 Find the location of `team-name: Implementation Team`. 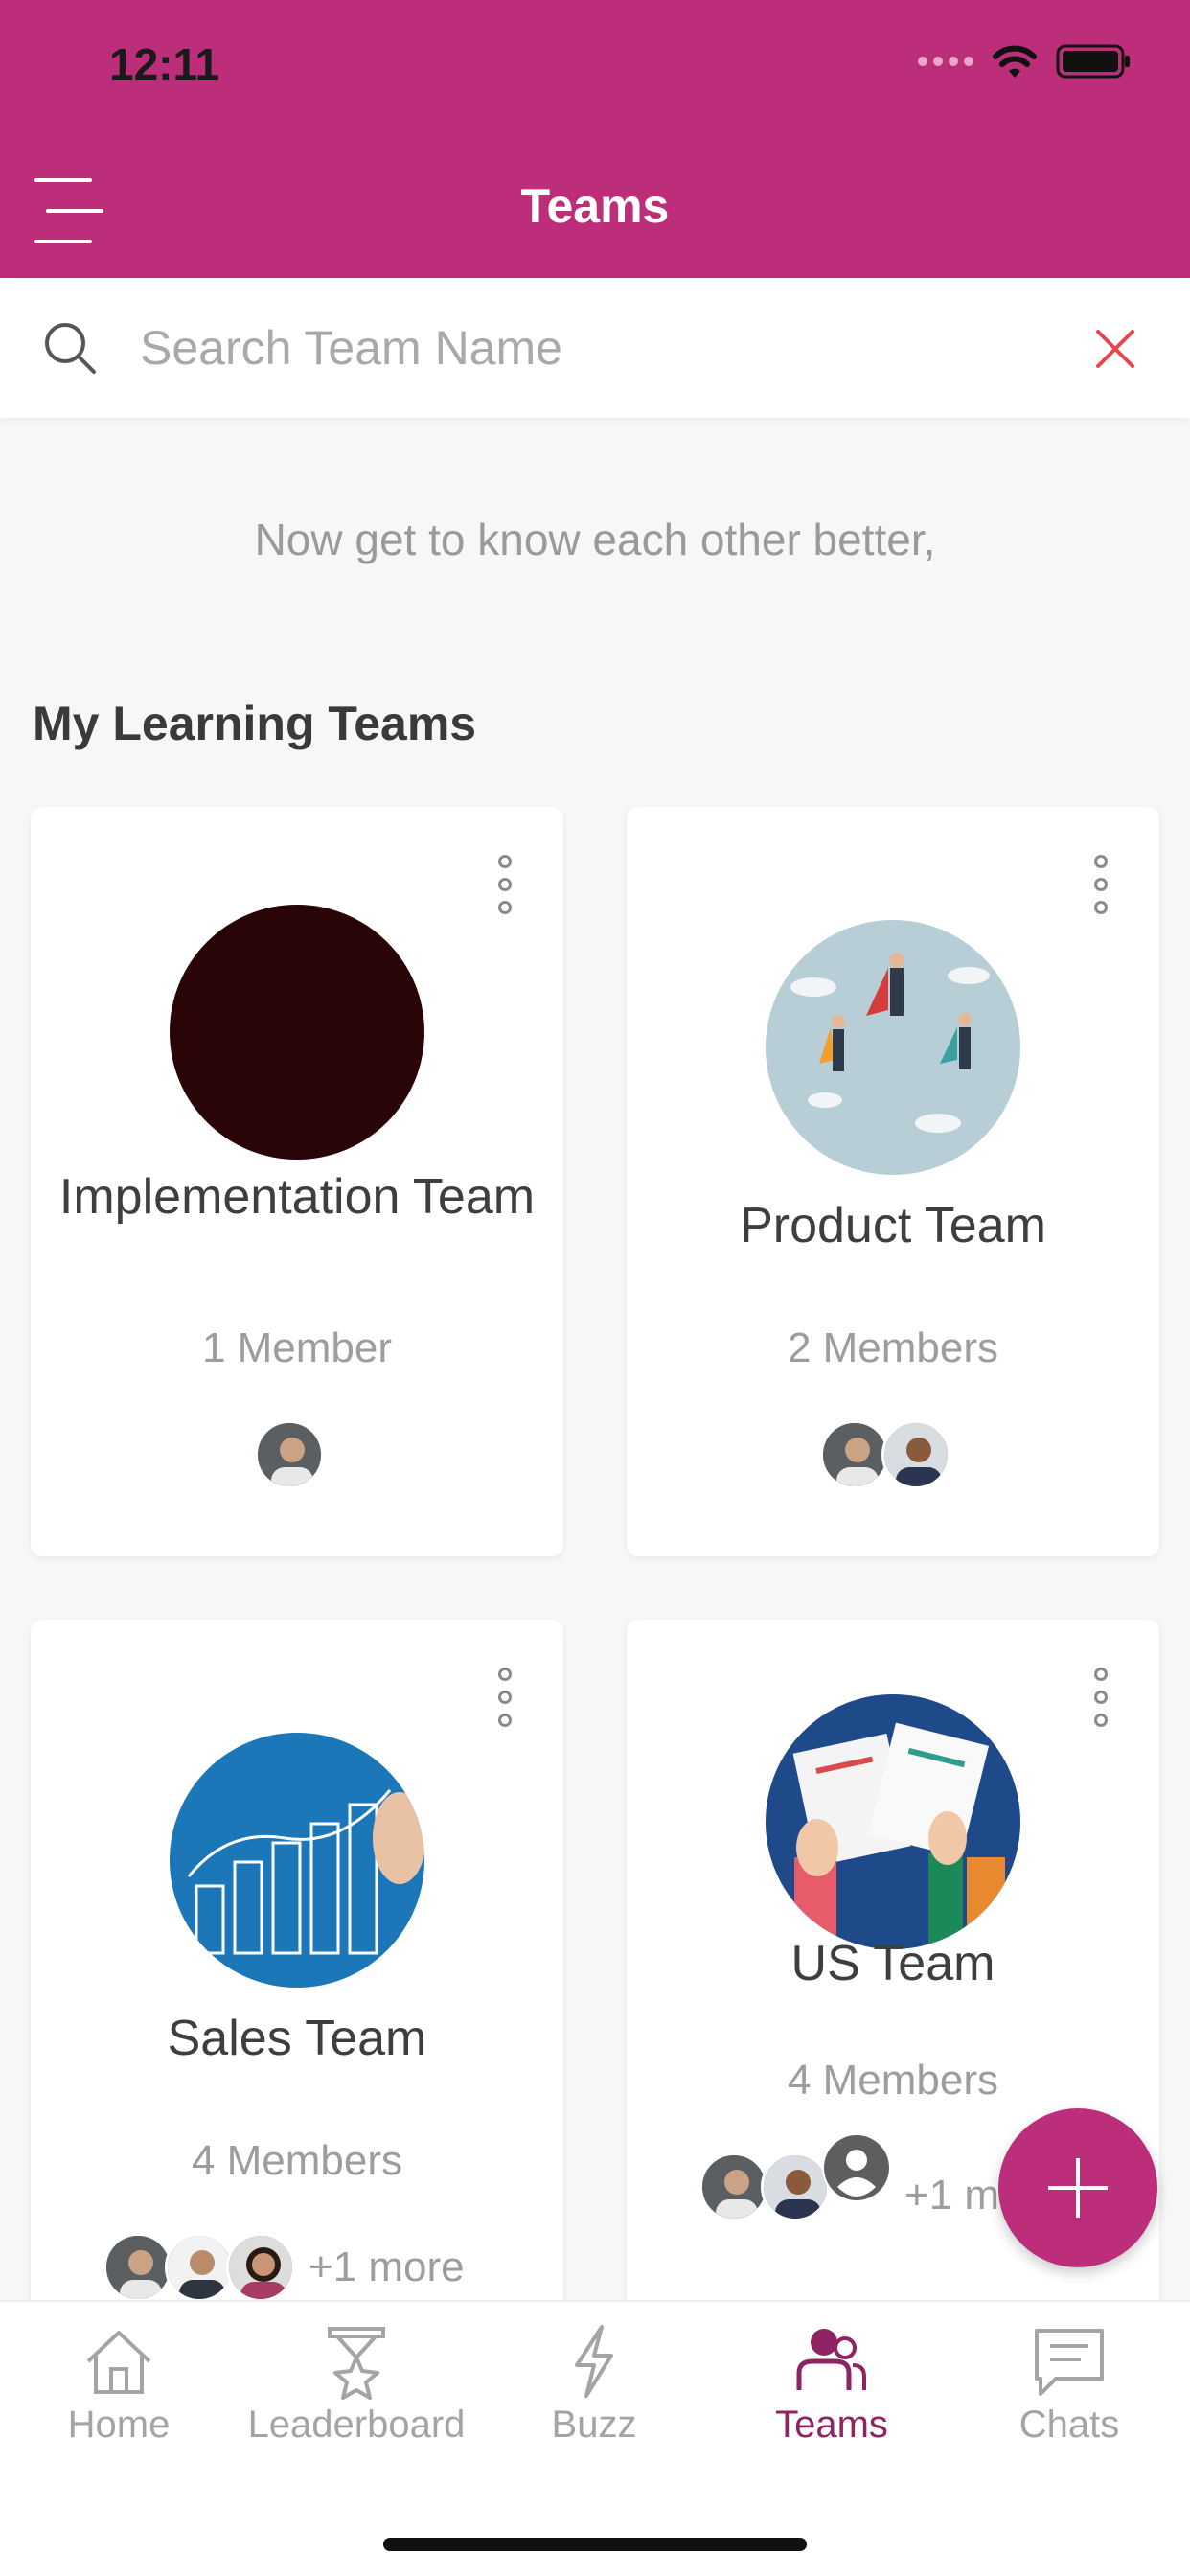

team-name: Implementation Team is located at coordinates (297, 1197).